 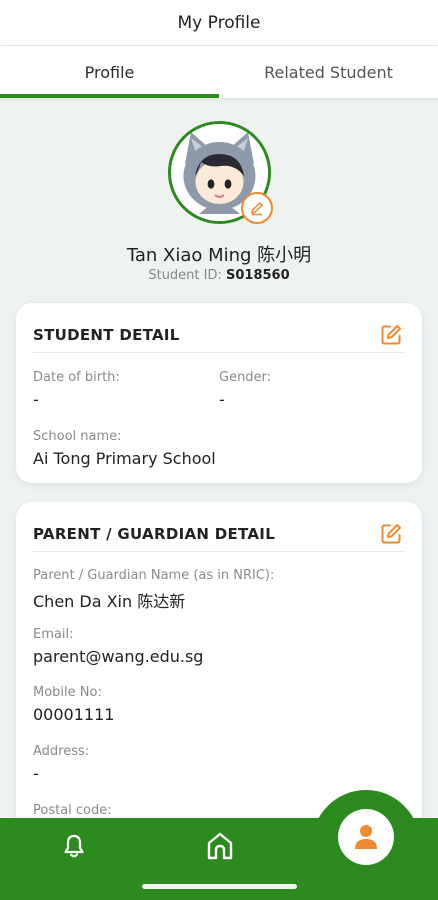 What do you see at coordinates (72, 810) in the screenshot?
I see `postal-code-label: Postal code:` at bounding box center [72, 810].